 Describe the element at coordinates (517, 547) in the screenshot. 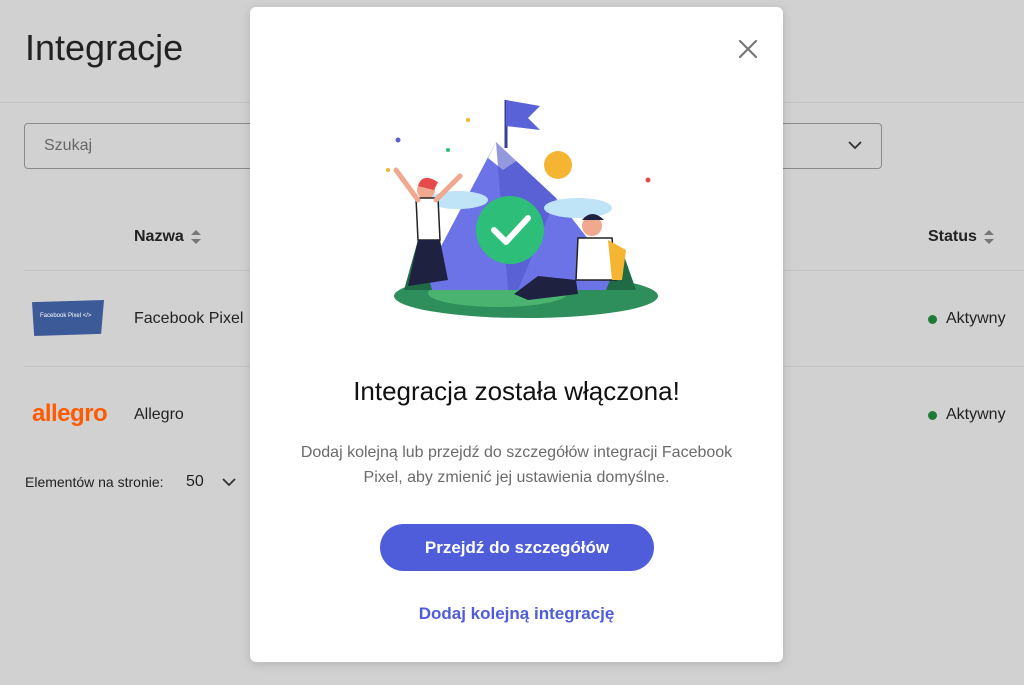

I see `go-to-details-button: Przejdź do szczegółów` at that location.